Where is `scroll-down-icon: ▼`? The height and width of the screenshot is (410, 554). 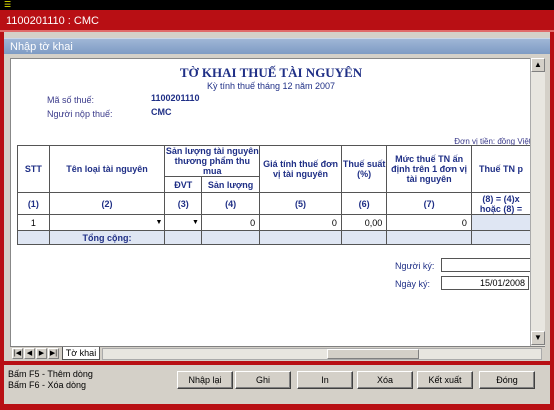
scroll-down-icon: ▼ is located at coordinates (538, 338).